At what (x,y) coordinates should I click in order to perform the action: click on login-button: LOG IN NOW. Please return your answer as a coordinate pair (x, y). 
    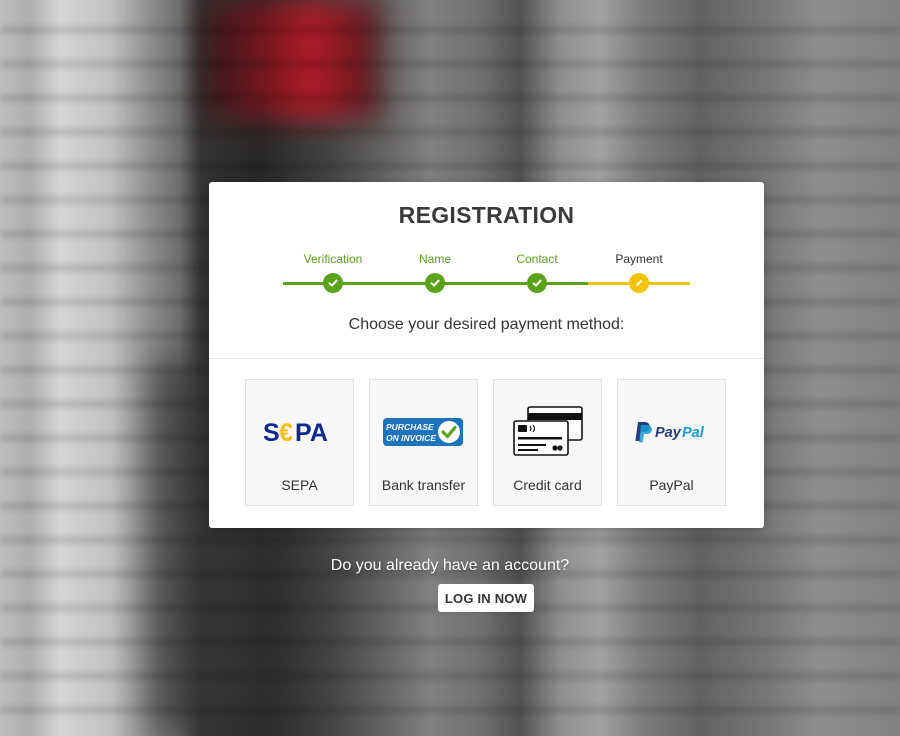
    Looking at the image, I should click on (486, 598).